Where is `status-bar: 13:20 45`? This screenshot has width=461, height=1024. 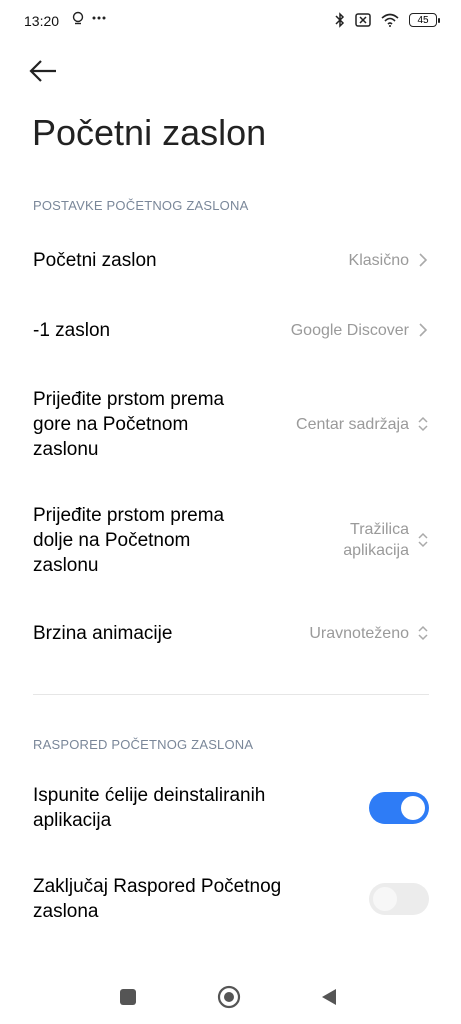
status-bar: 13:20 45 is located at coordinates (230, 22).